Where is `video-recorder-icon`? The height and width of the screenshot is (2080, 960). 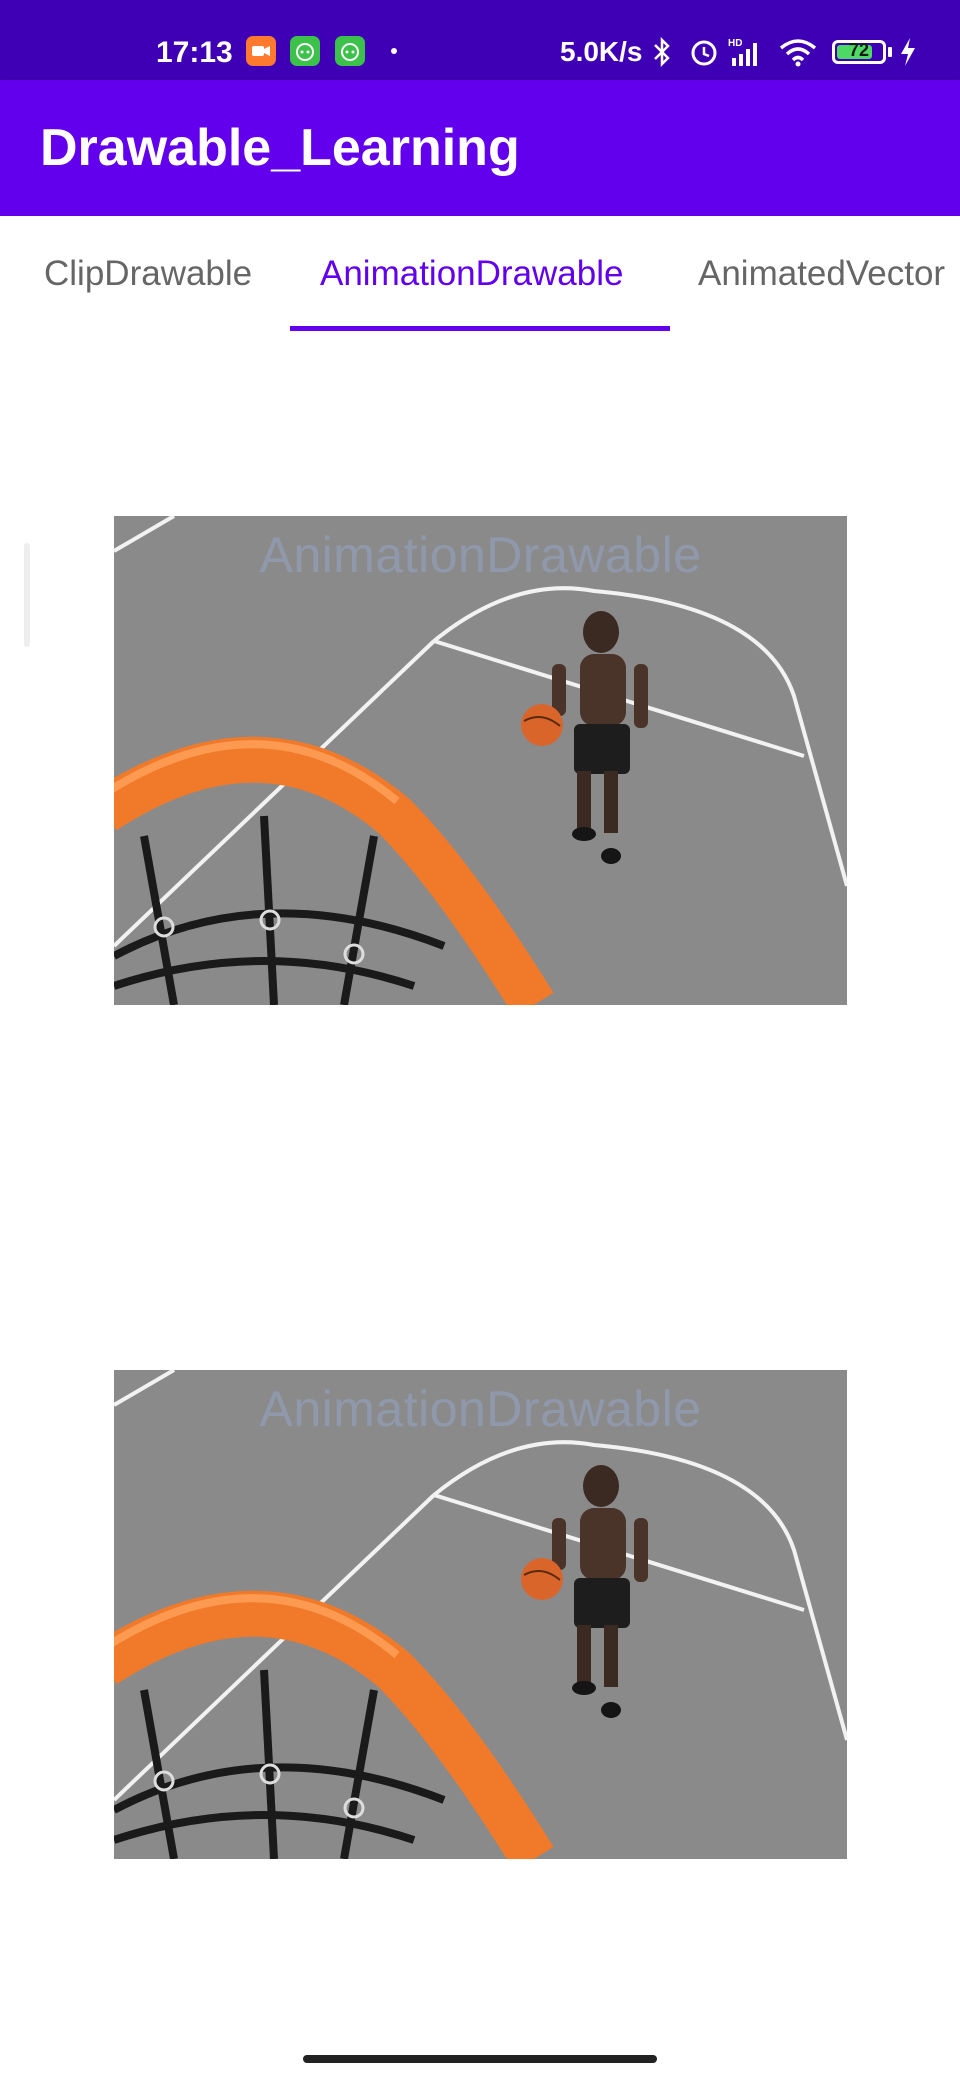
video-recorder-icon is located at coordinates (261, 51).